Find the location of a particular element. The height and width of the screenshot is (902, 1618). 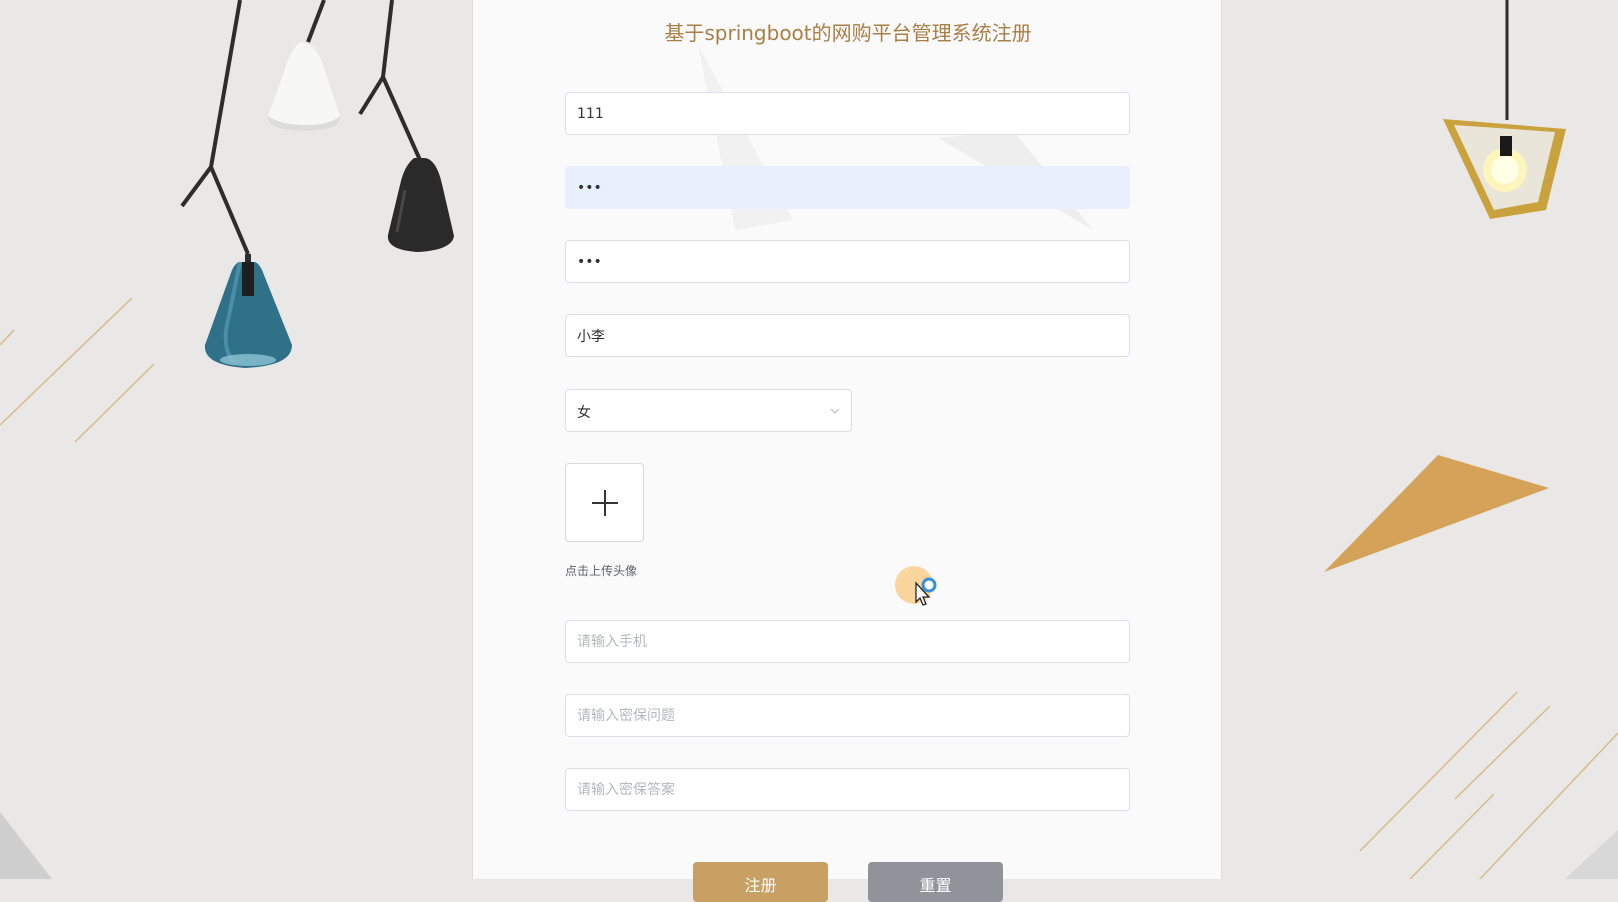

gender-select: 女 is located at coordinates (708, 410).